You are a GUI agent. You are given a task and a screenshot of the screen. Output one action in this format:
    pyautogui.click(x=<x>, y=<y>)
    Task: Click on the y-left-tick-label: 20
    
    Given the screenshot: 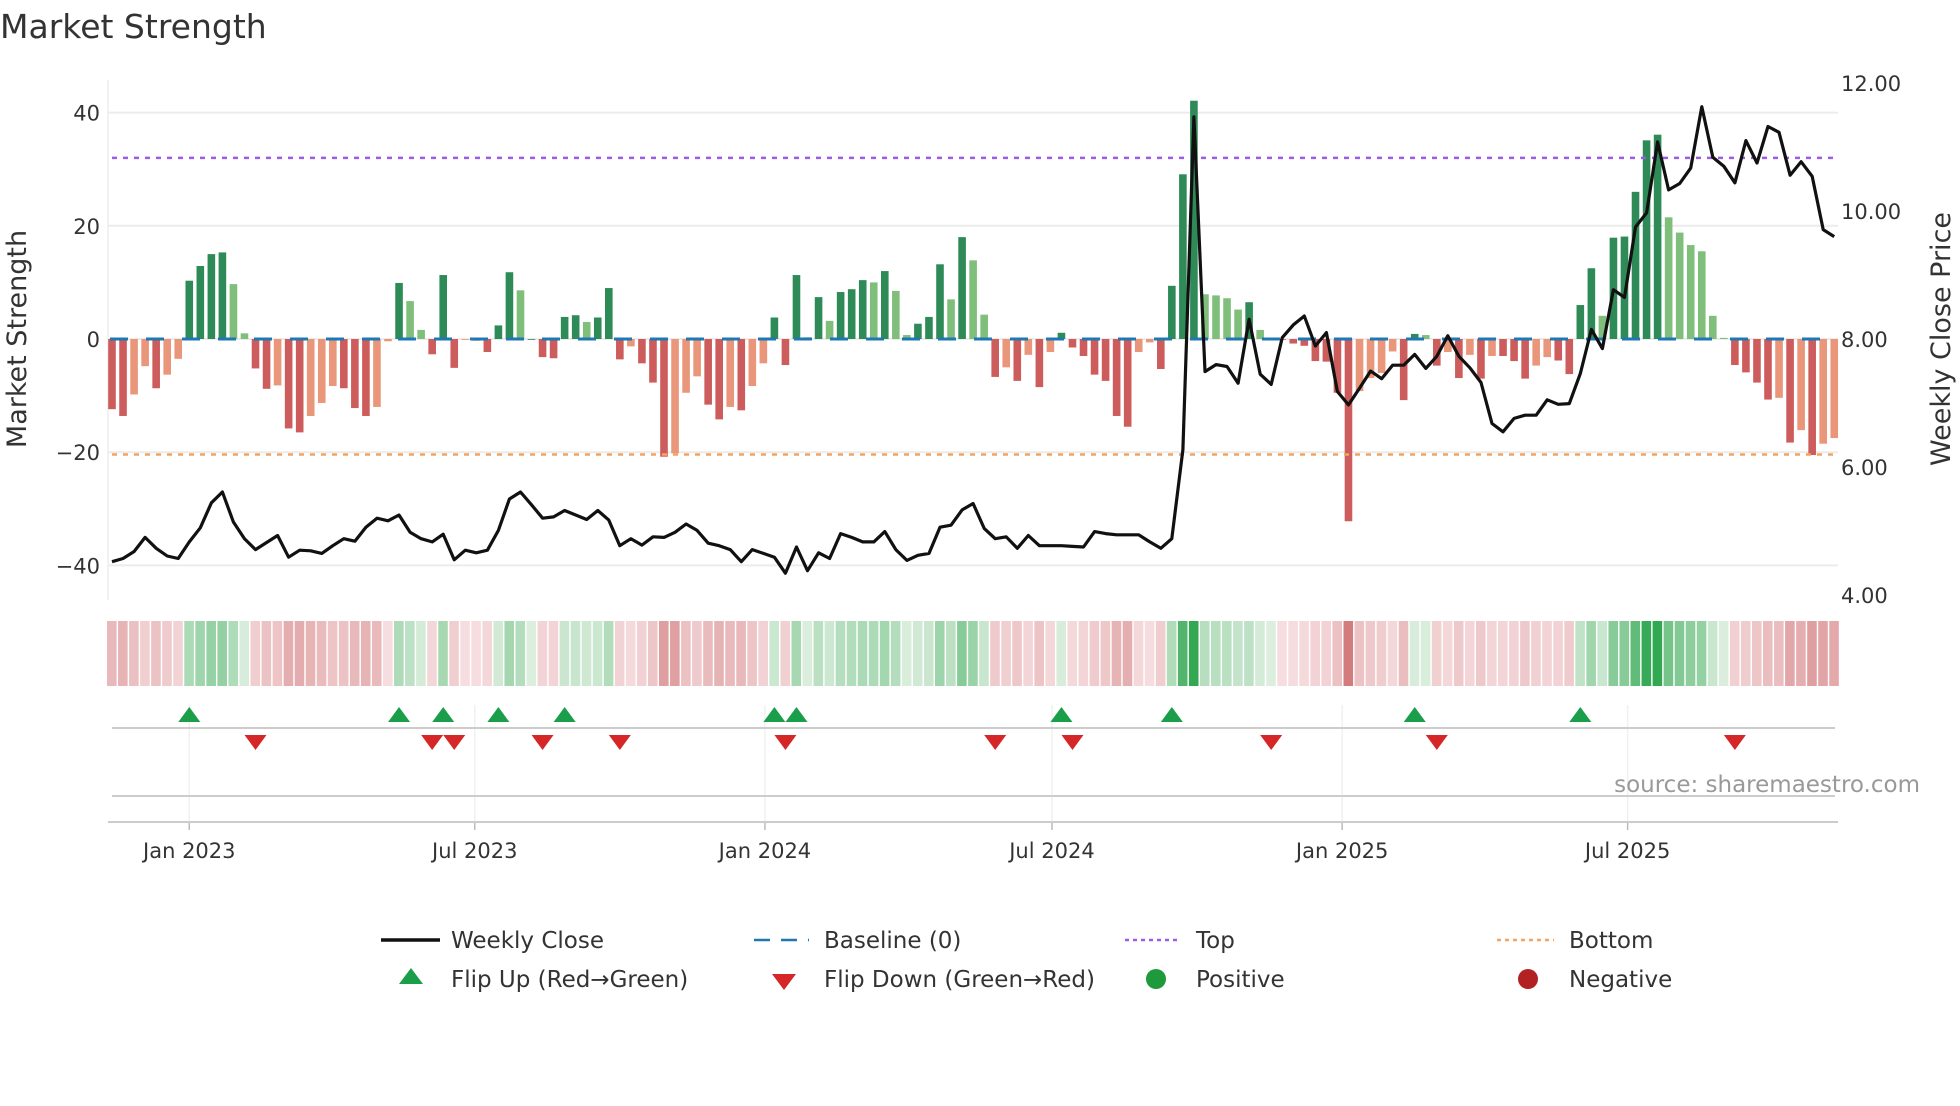 What is the action you would take?
    pyautogui.click(x=86, y=227)
    